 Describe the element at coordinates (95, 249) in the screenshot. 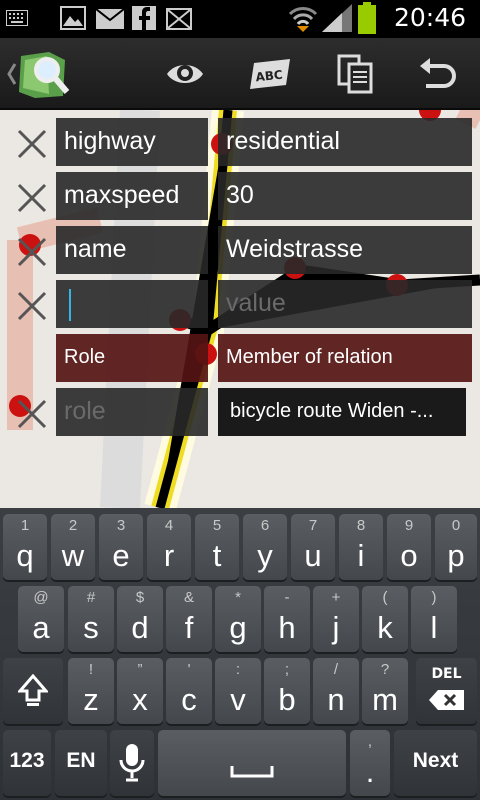

I see `tag-key-text: name` at that location.